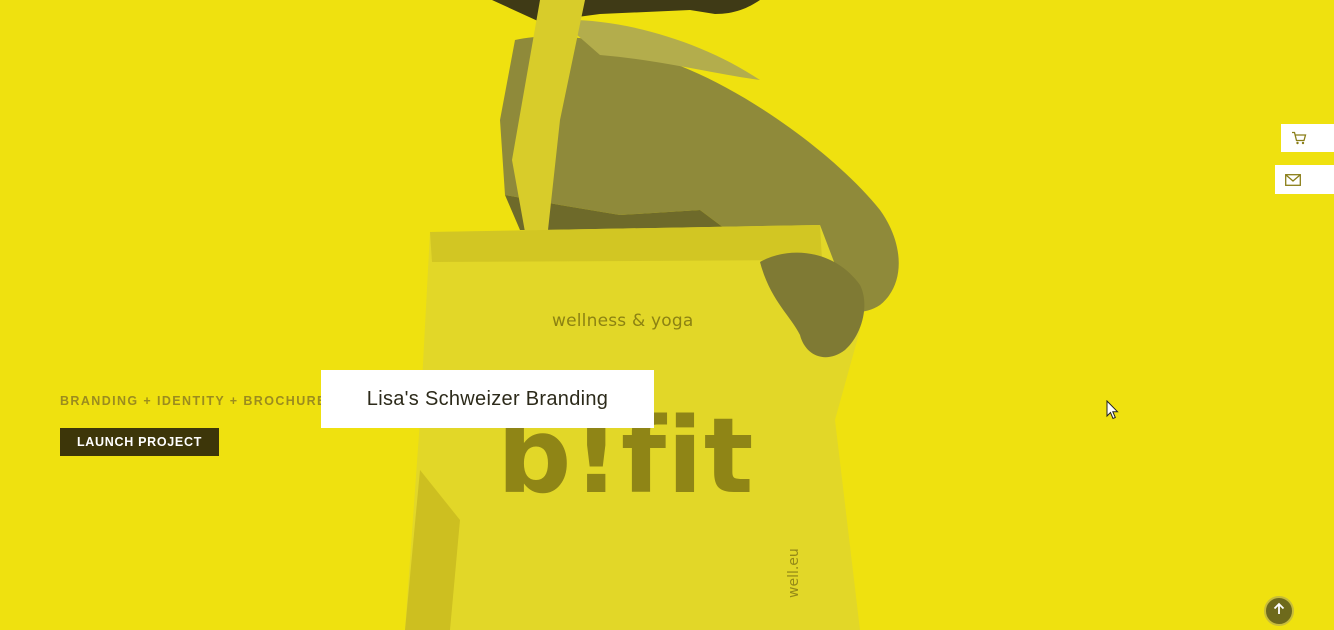 The width and height of the screenshot is (1334, 630). I want to click on launch-project-button: LAUNCH PROJECT, so click(139, 442).